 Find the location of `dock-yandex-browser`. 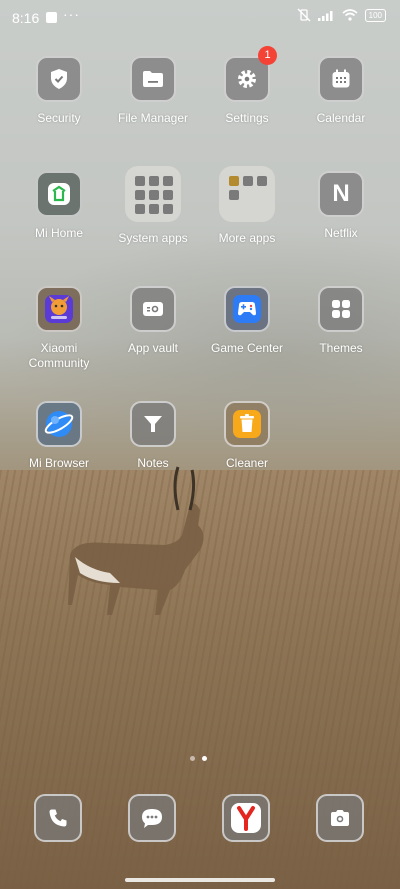

dock-yandex-browser is located at coordinates (246, 818).